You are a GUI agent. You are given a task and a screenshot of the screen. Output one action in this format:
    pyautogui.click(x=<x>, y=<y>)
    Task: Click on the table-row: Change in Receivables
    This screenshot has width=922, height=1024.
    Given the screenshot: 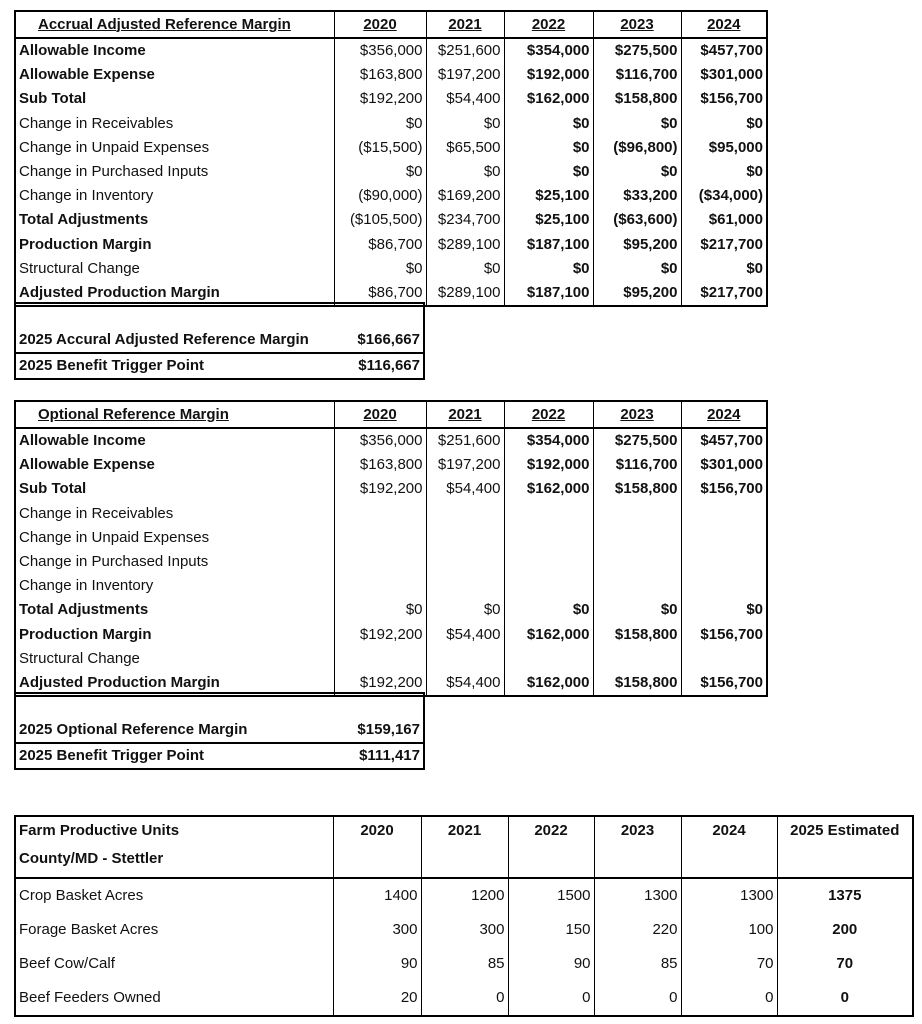 What is the action you would take?
    pyautogui.click(x=391, y=513)
    